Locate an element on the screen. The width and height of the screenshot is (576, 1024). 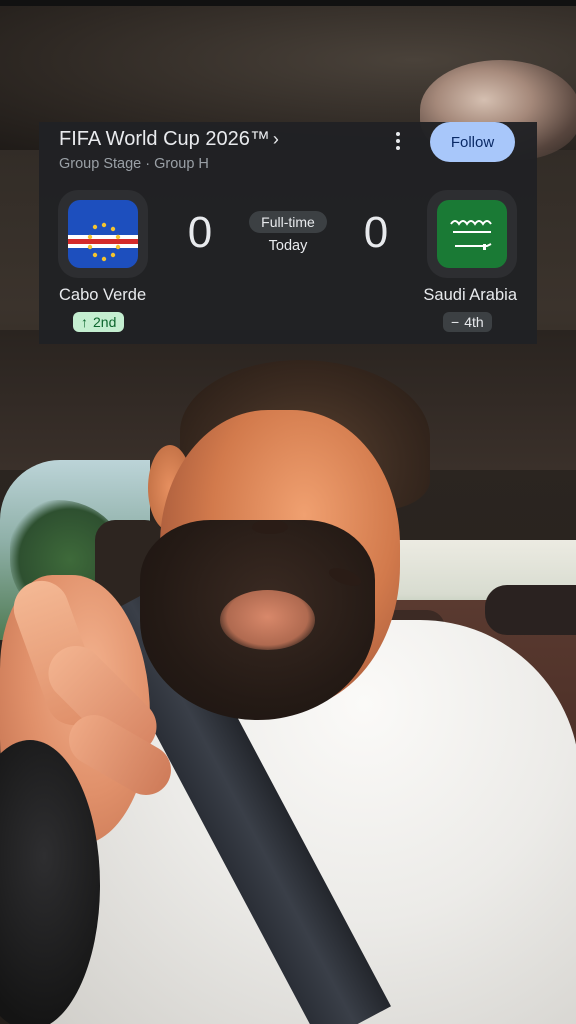
chevron-right-icon: › is located at coordinates (275, 138).